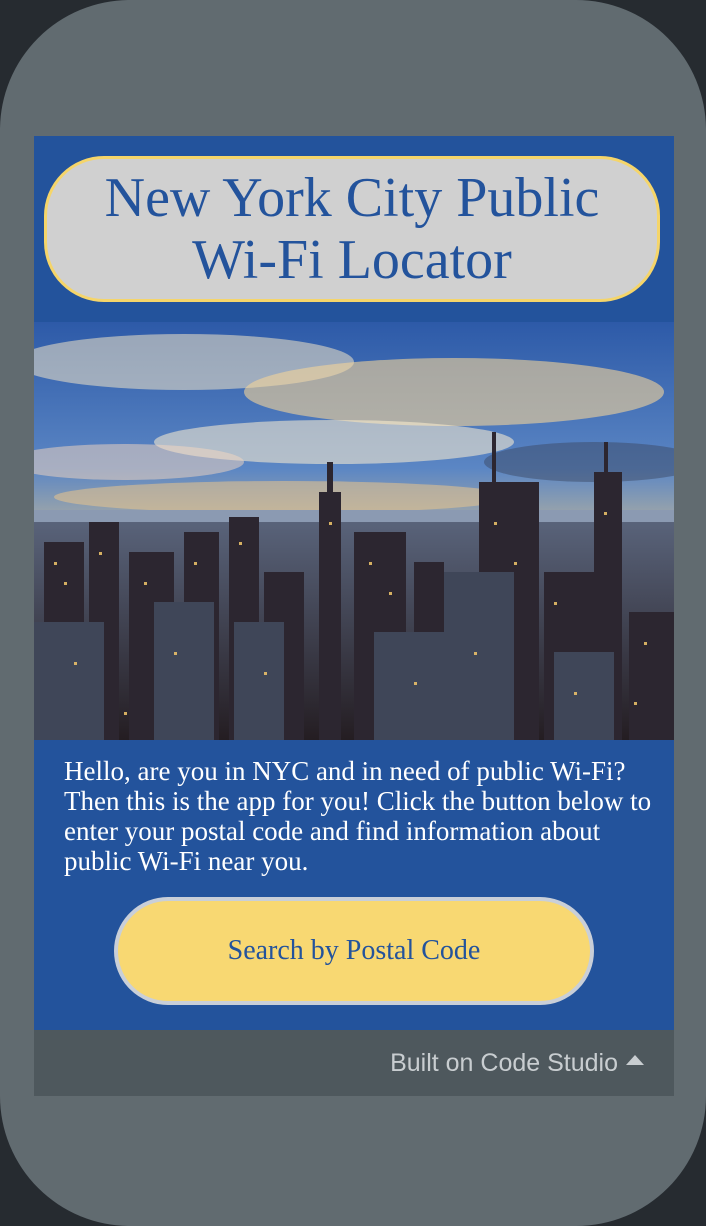 This screenshot has width=706, height=1226. Describe the element at coordinates (354, 1063) in the screenshot. I see `code-studio-footer: Built on Code Studio` at that location.